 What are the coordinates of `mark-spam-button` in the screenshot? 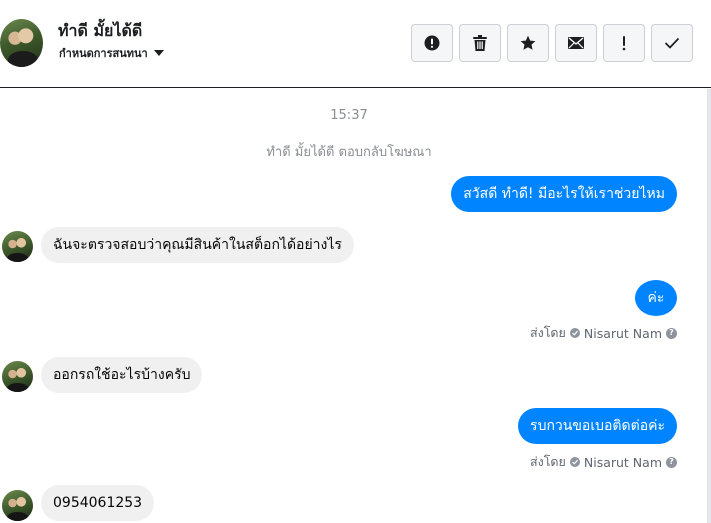 It's located at (432, 43).